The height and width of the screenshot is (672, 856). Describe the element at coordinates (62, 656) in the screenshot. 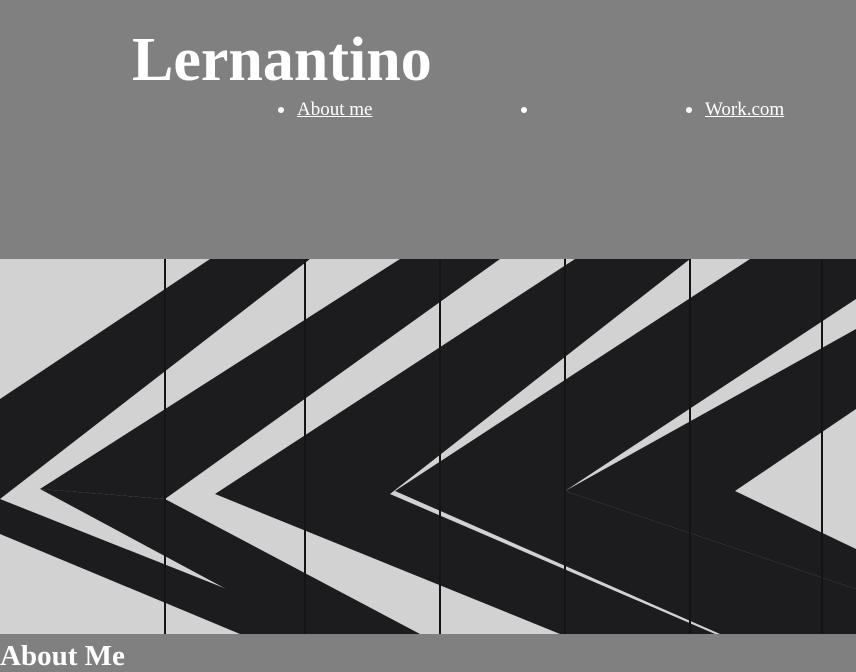

I see `about-me-heading: About Me` at that location.